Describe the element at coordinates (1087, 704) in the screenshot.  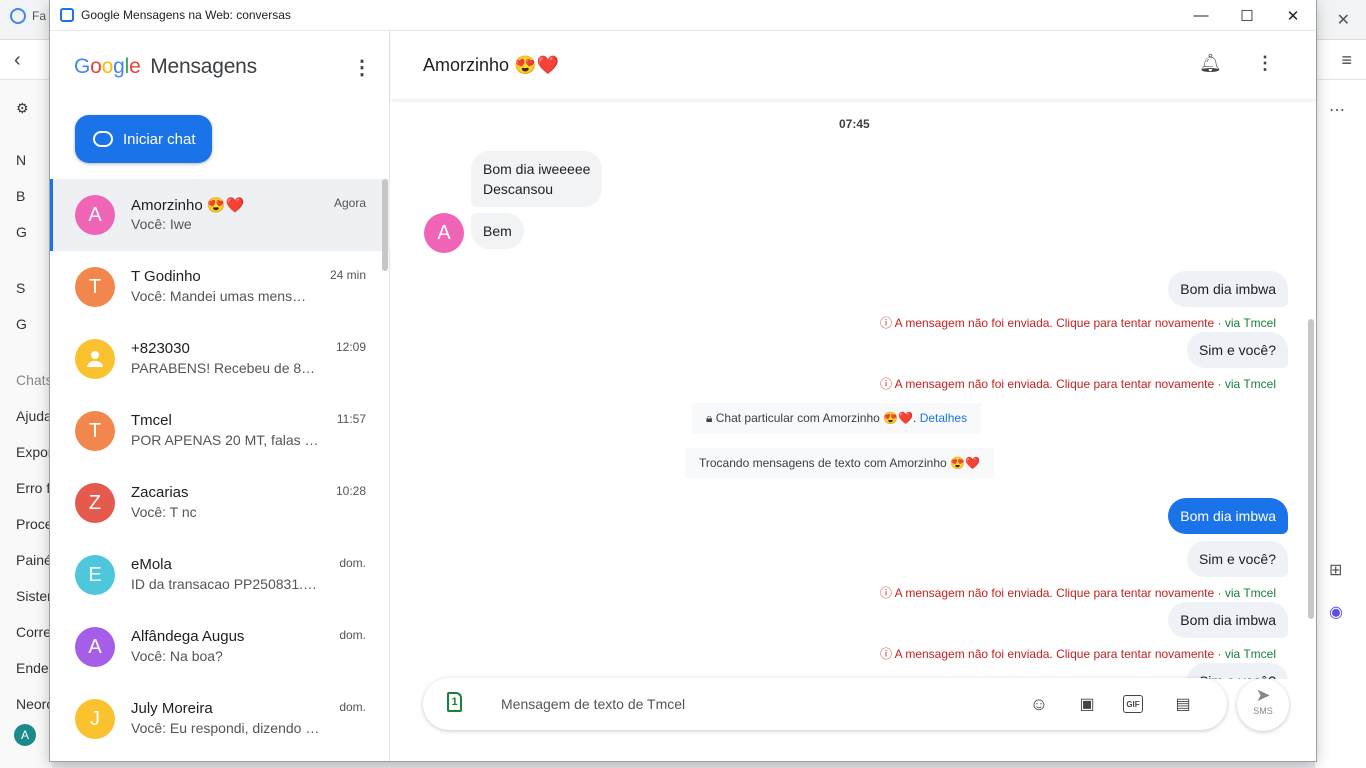
I see `sticker-icon: ▣` at that location.